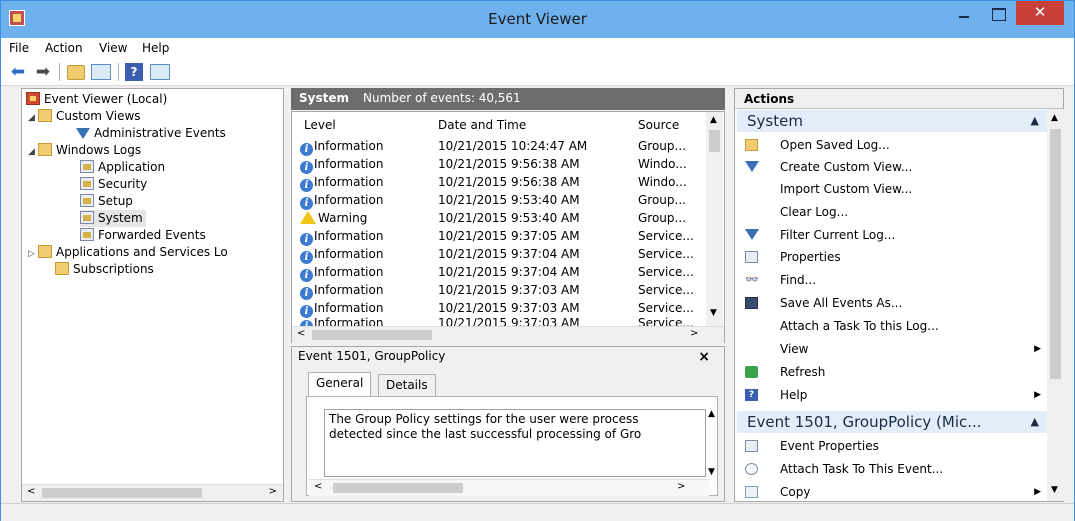  What do you see at coordinates (104, 269) in the screenshot?
I see `tree-item-subscriptions: Subscriptions` at bounding box center [104, 269].